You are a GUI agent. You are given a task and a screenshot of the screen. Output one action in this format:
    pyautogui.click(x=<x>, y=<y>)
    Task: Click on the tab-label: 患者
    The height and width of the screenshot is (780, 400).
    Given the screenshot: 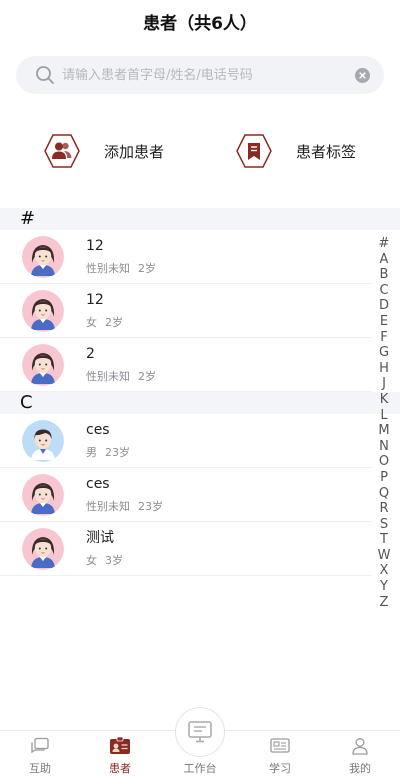 What is the action you would take?
    pyautogui.click(x=120, y=768)
    